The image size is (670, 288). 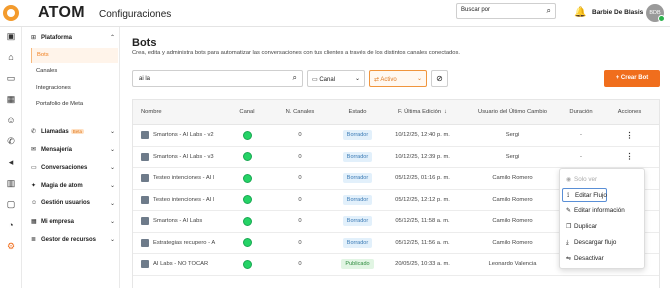 I want to click on menu-item-label: Editar información, so click(x=599, y=210).